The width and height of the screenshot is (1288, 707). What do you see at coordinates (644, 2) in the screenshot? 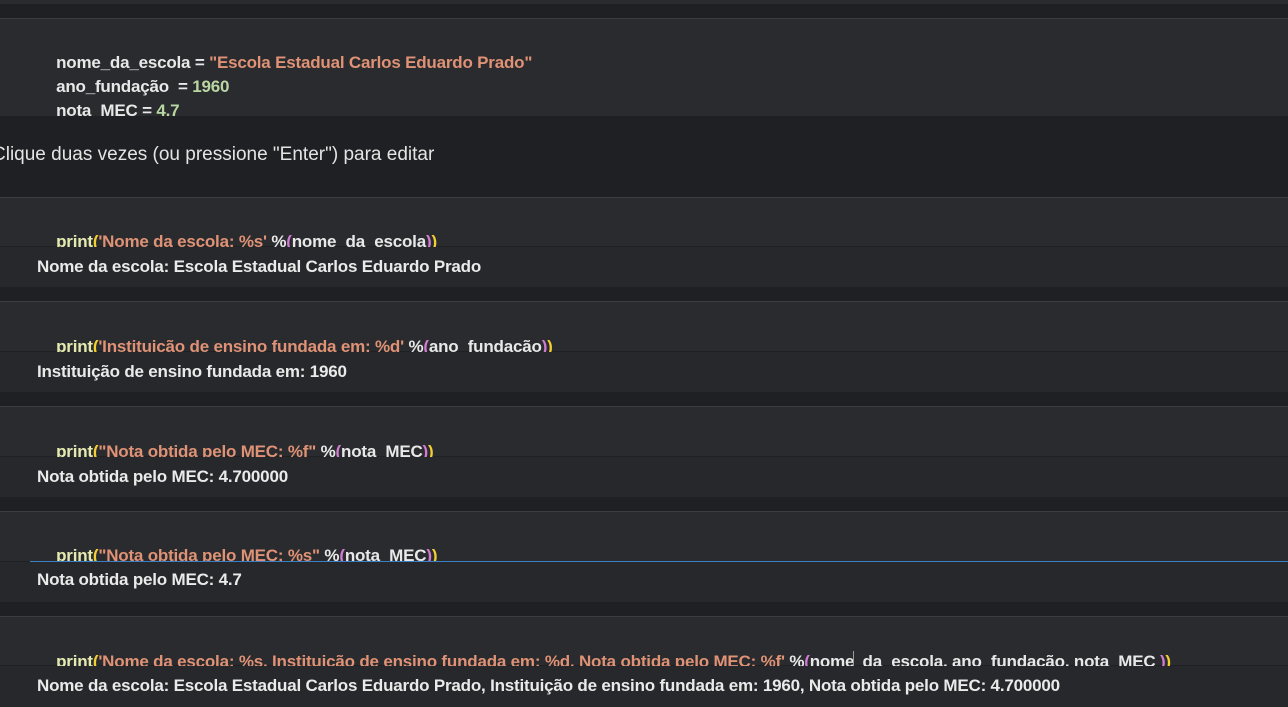
I see `previous-cell-fragment` at bounding box center [644, 2].